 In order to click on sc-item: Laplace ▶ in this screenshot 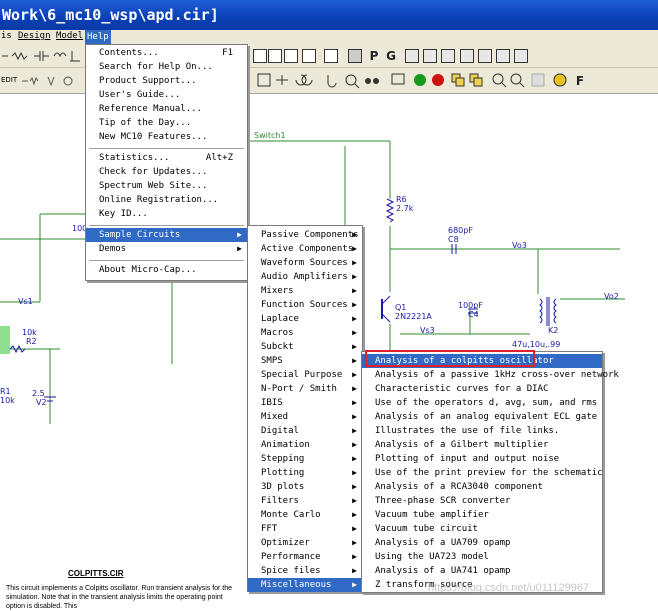, I will do `click(305, 319)`.